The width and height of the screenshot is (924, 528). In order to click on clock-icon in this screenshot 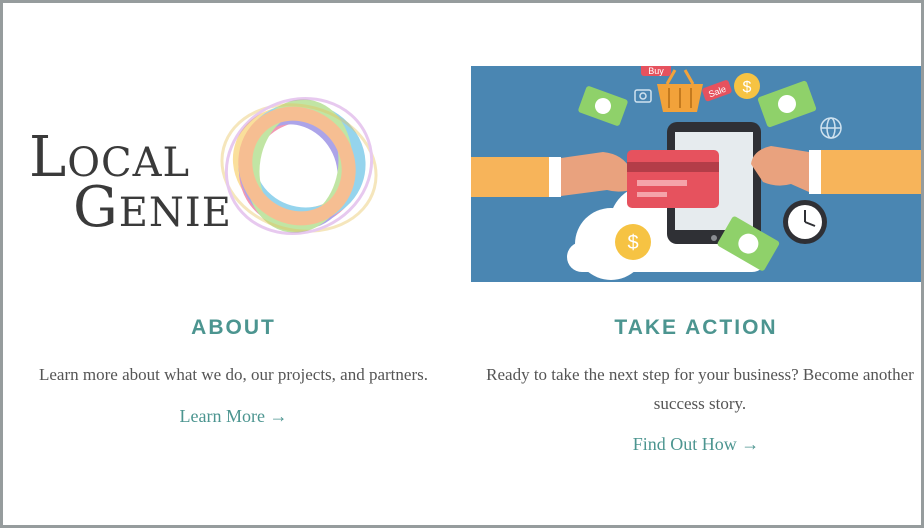, I will do `click(805, 222)`.